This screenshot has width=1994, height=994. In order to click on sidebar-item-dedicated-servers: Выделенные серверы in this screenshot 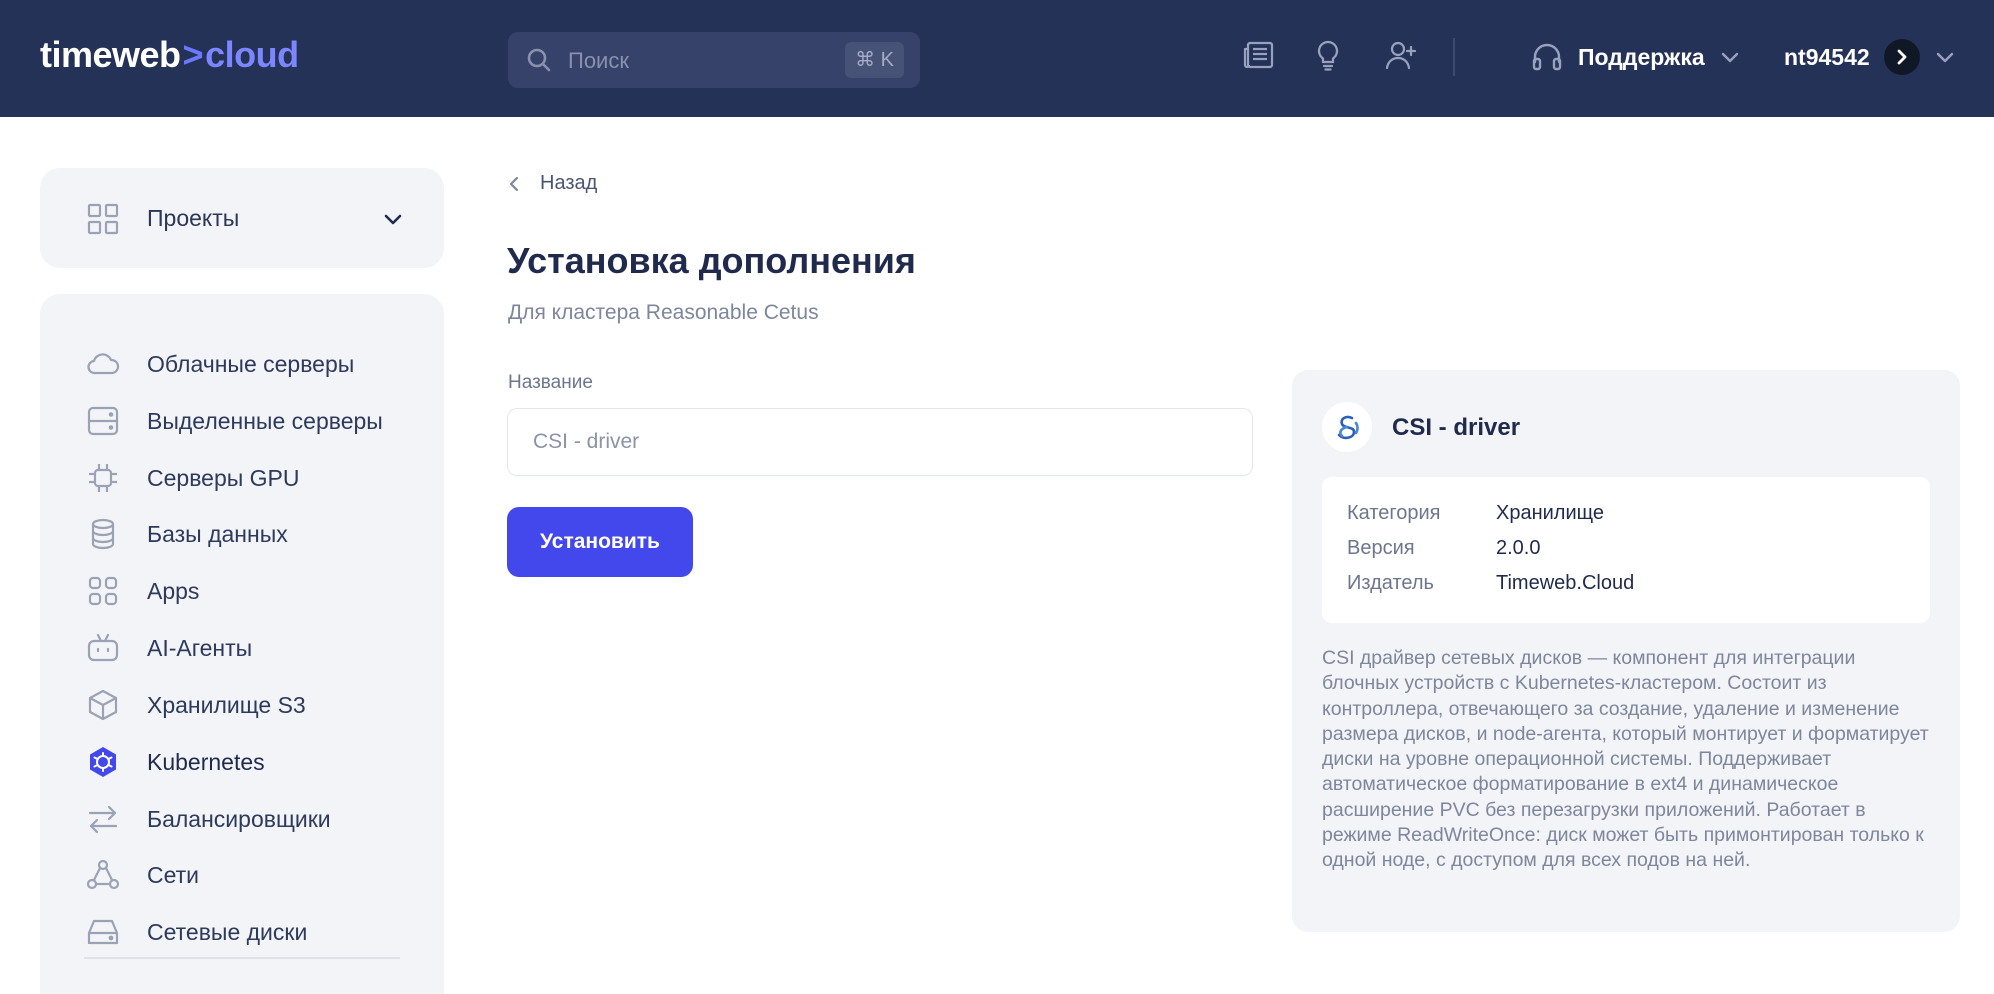, I will do `click(251, 421)`.